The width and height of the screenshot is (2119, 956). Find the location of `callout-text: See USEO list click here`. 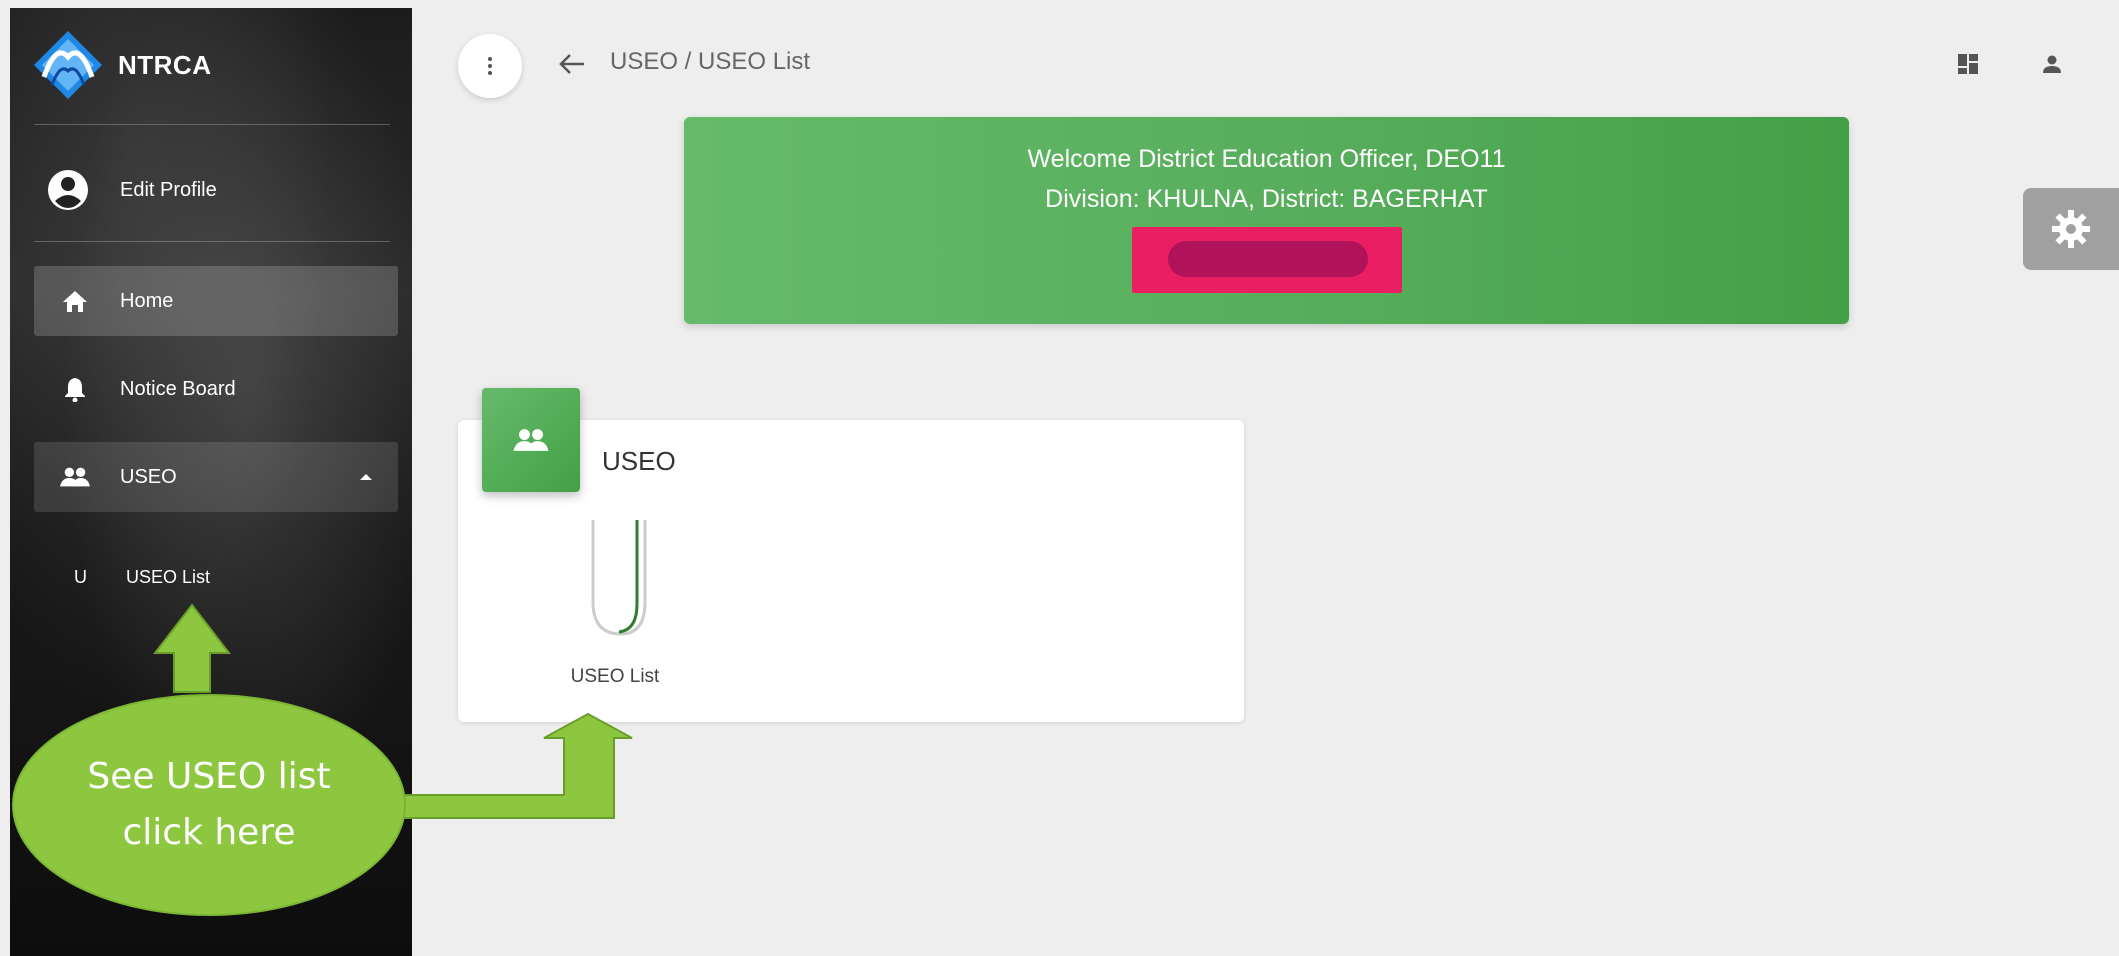

callout-text: See USEO list click here is located at coordinates (209, 804).